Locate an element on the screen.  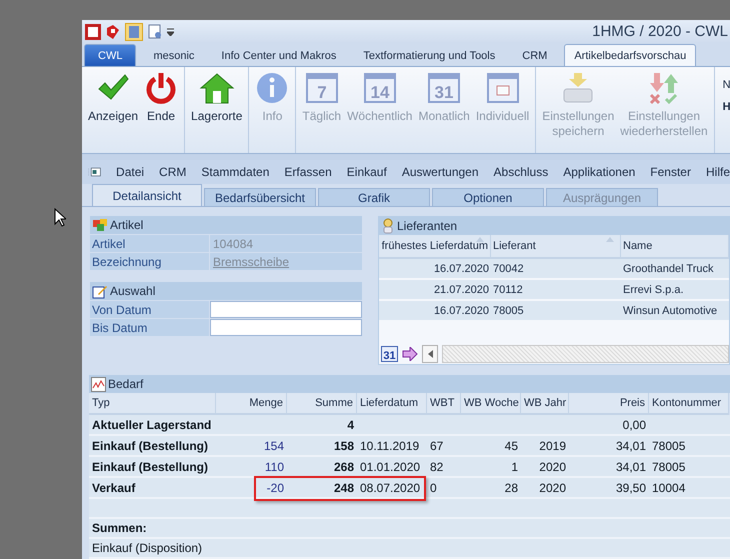
totals-title: Summen: is located at coordinates (409, 529).